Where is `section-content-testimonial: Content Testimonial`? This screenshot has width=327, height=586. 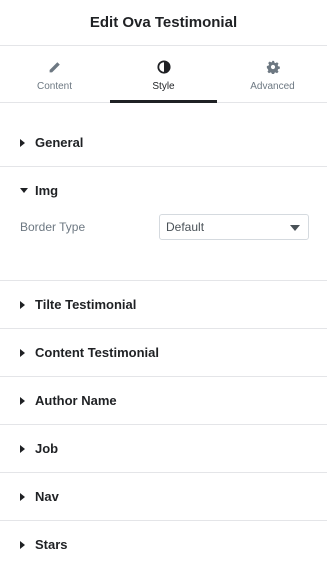
section-content-testimonial: Content Testimonial is located at coordinates (163, 353).